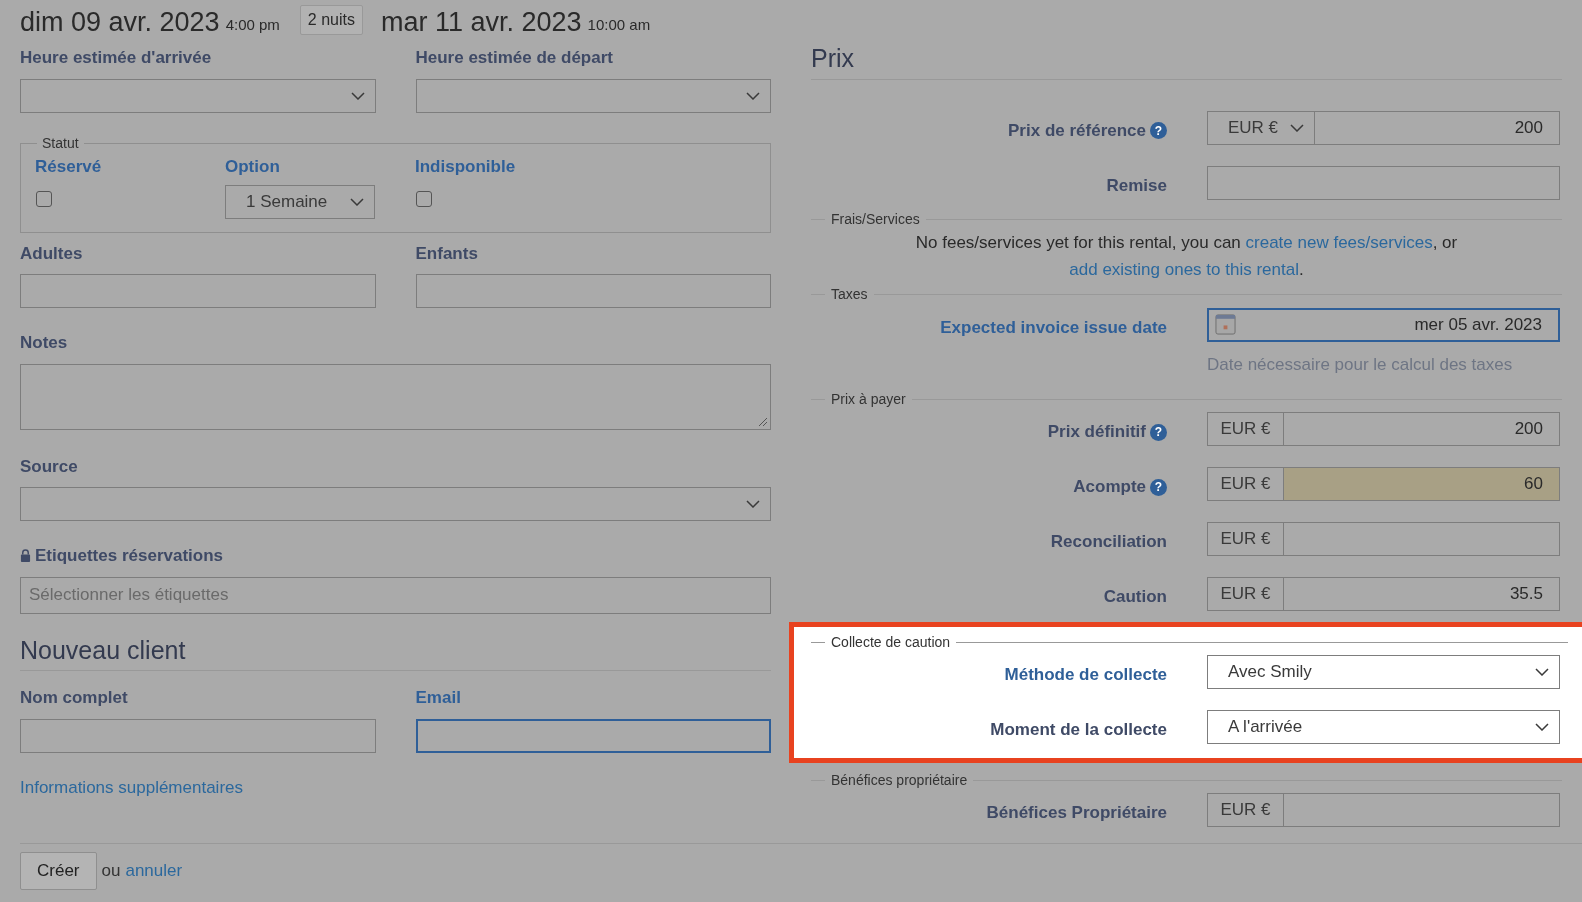  What do you see at coordinates (514, 58) in the screenshot?
I see `field-label: Heure estimée de départ` at bounding box center [514, 58].